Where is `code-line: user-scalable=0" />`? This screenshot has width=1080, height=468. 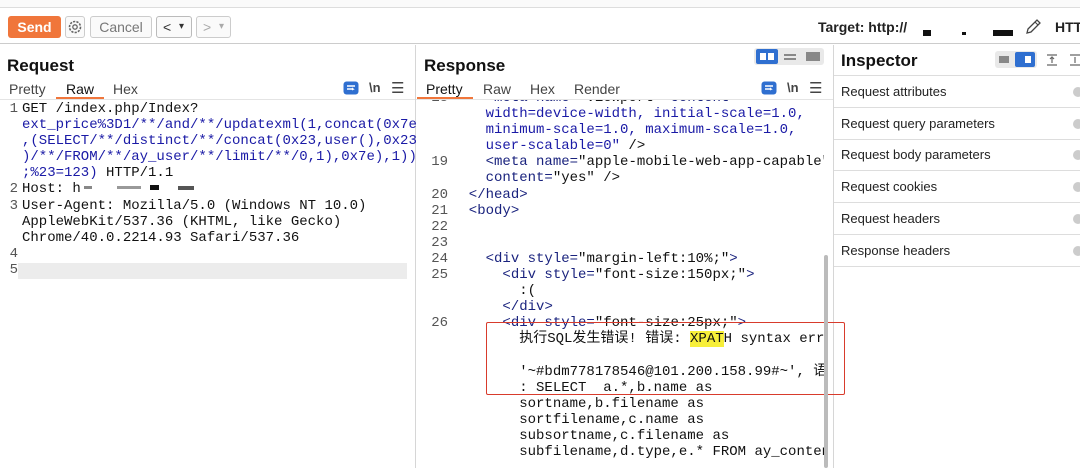
code-line: user-scalable=0" /> is located at coordinates (621, 146).